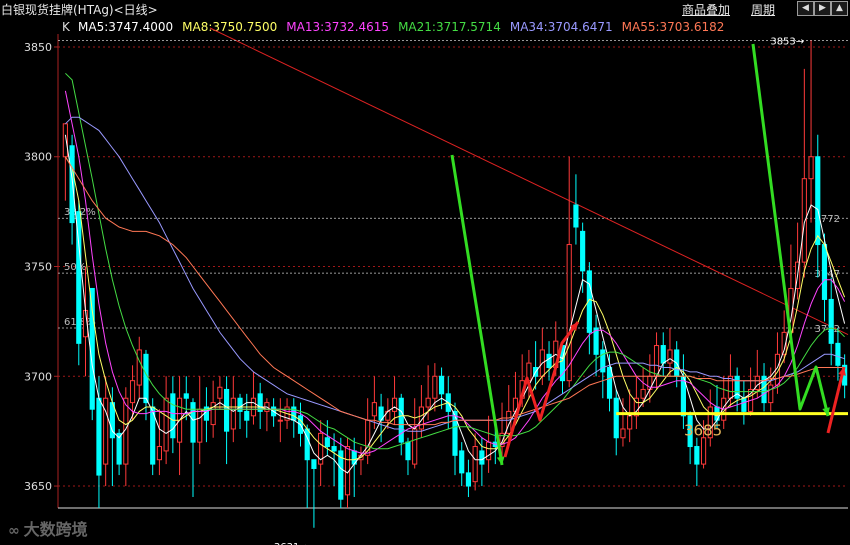 This screenshot has height=545, width=850. What do you see at coordinates (14, 531) in the screenshot?
I see `watermark-logo-icon: ∞` at bounding box center [14, 531].